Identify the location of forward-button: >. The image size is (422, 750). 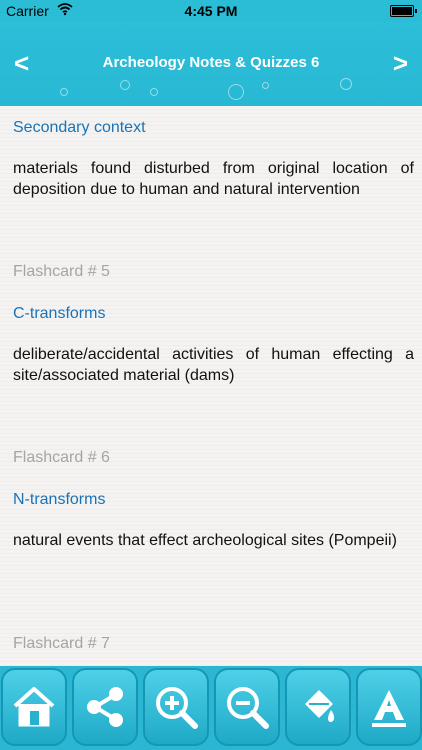
(400, 63).